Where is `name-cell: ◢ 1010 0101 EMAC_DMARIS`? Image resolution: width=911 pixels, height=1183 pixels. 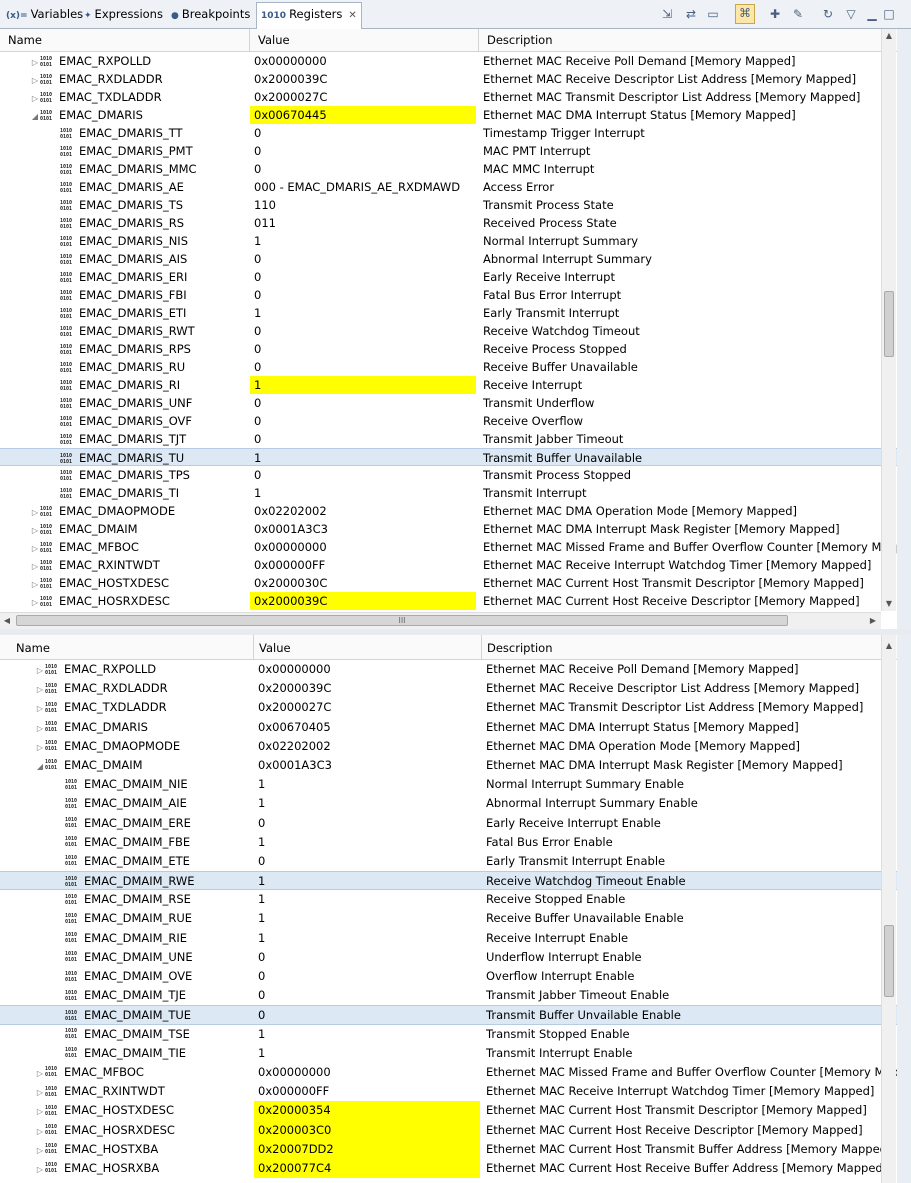 name-cell: ◢ 1010 0101 EMAC_DMARIS is located at coordinates (139, 115).